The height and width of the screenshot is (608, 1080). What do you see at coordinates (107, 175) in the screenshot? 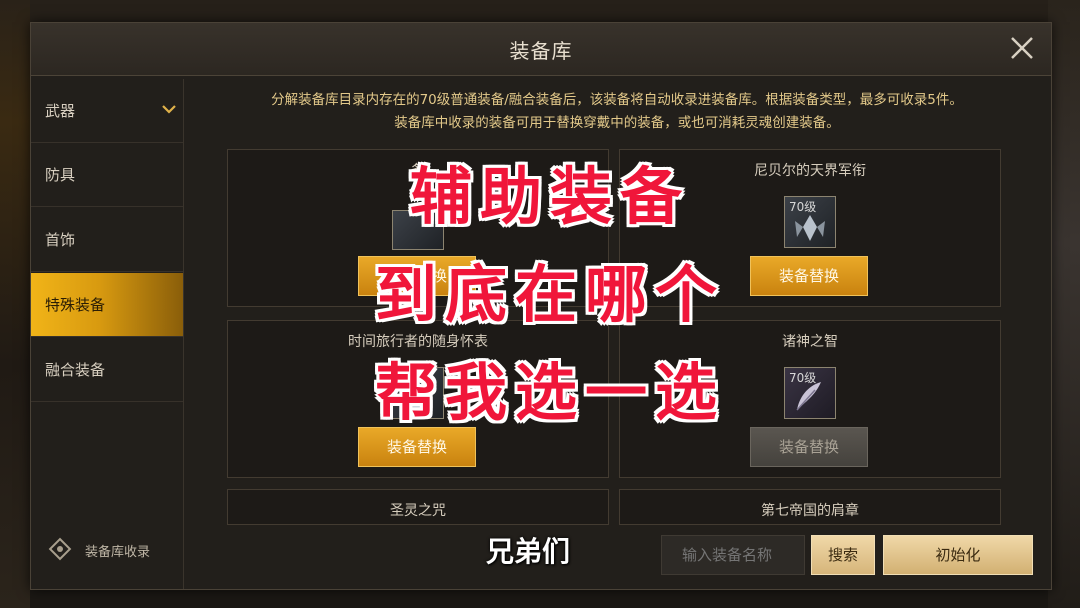
I see `sidebar-item-armor: 防具` at bounding box center [107, 175].